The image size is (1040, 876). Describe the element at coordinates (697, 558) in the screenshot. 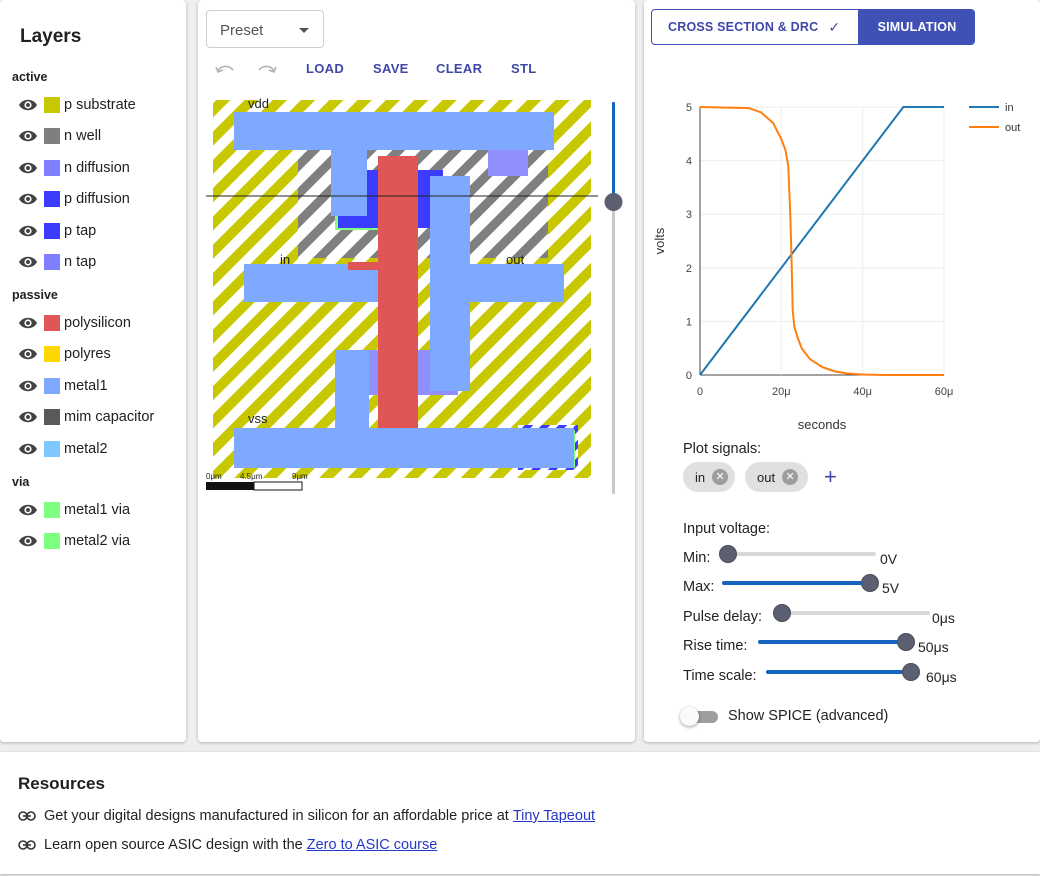

I see `slider-label: Min:` at that location.